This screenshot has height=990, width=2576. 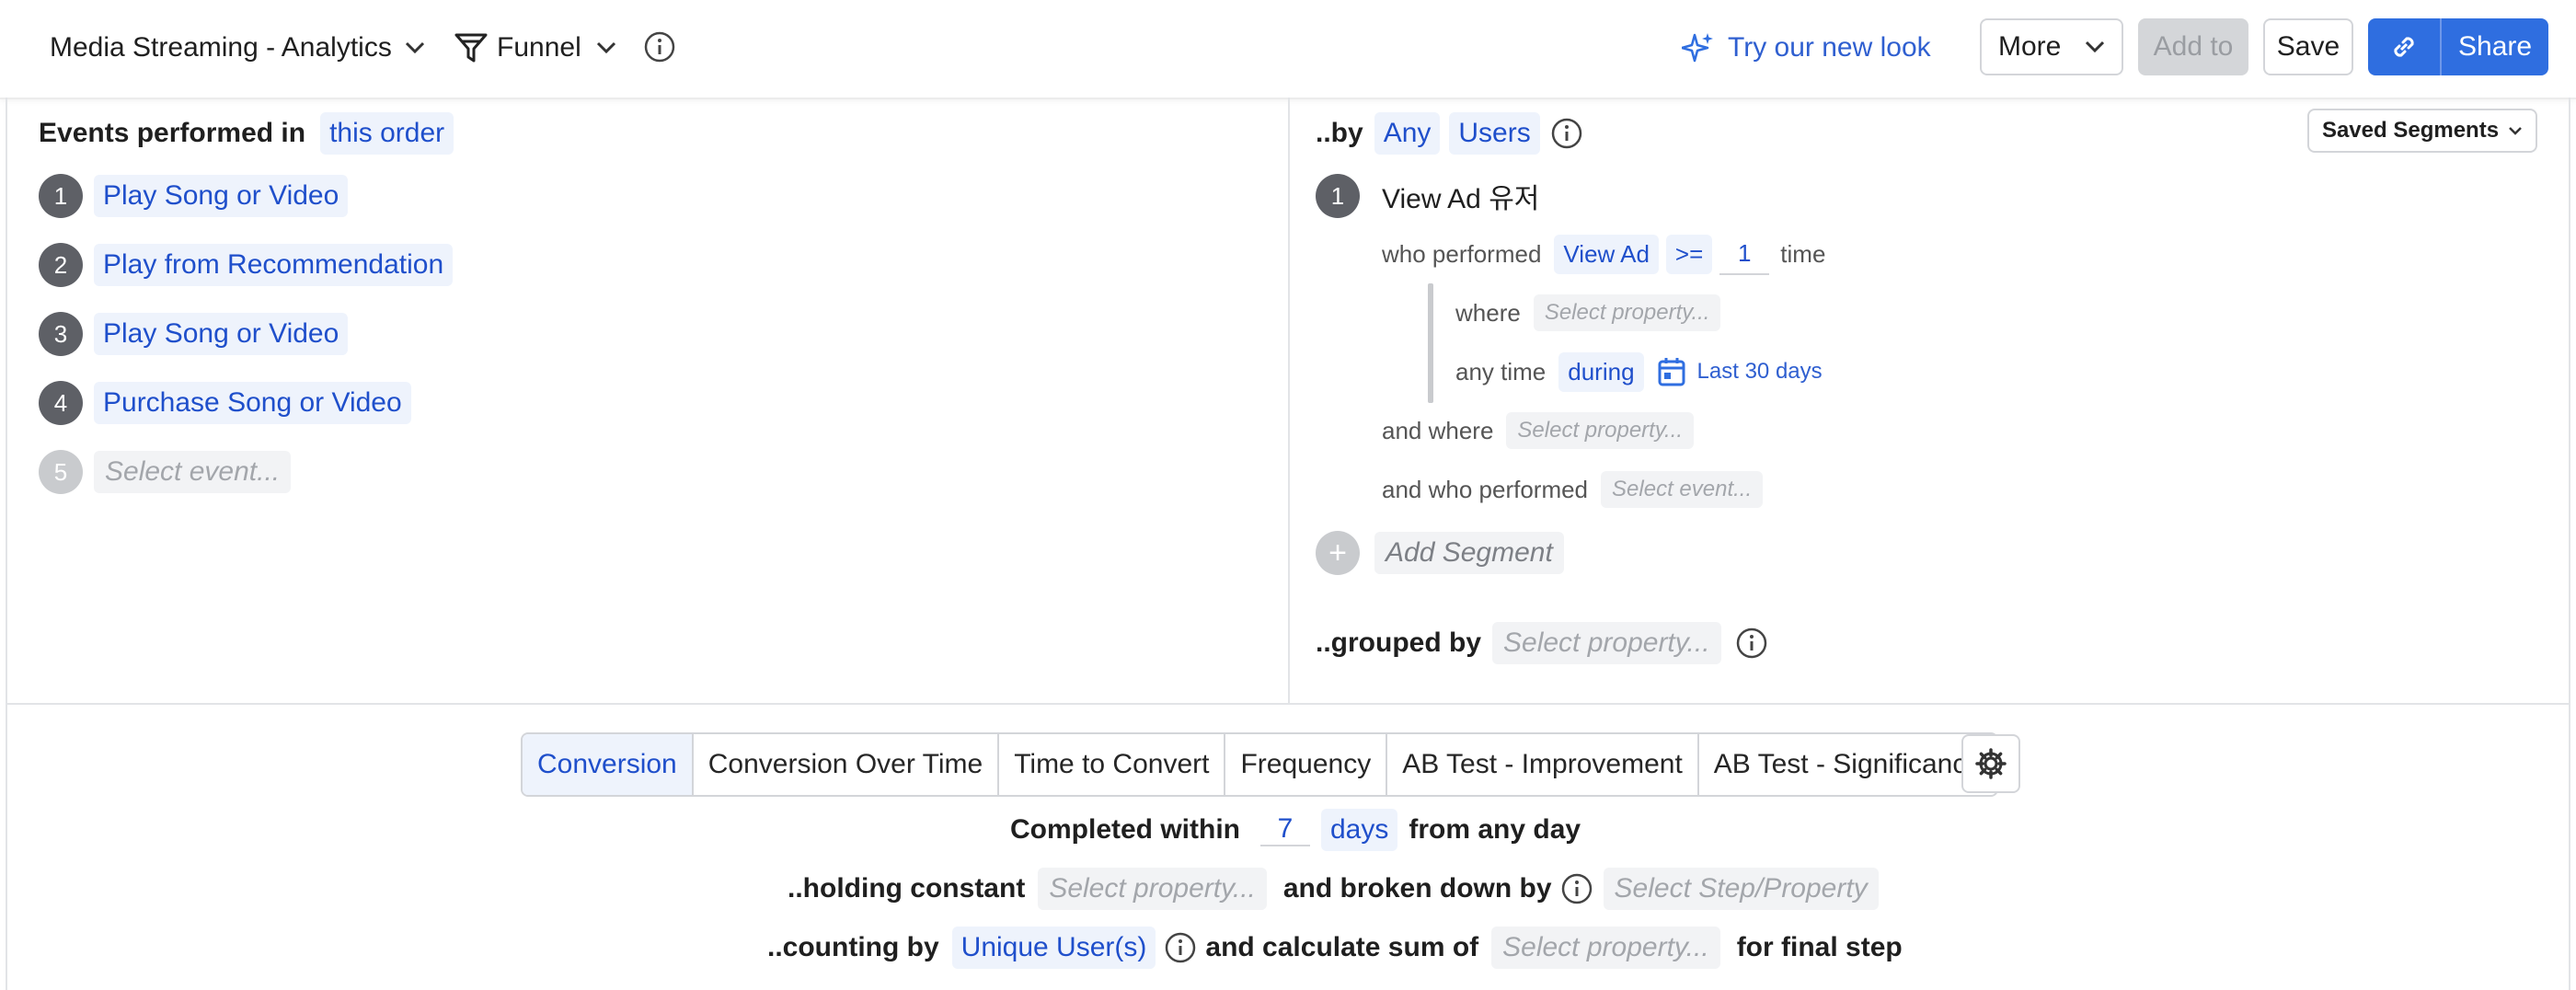 I want to click on step-number: 3, so click(x=61, y=334).